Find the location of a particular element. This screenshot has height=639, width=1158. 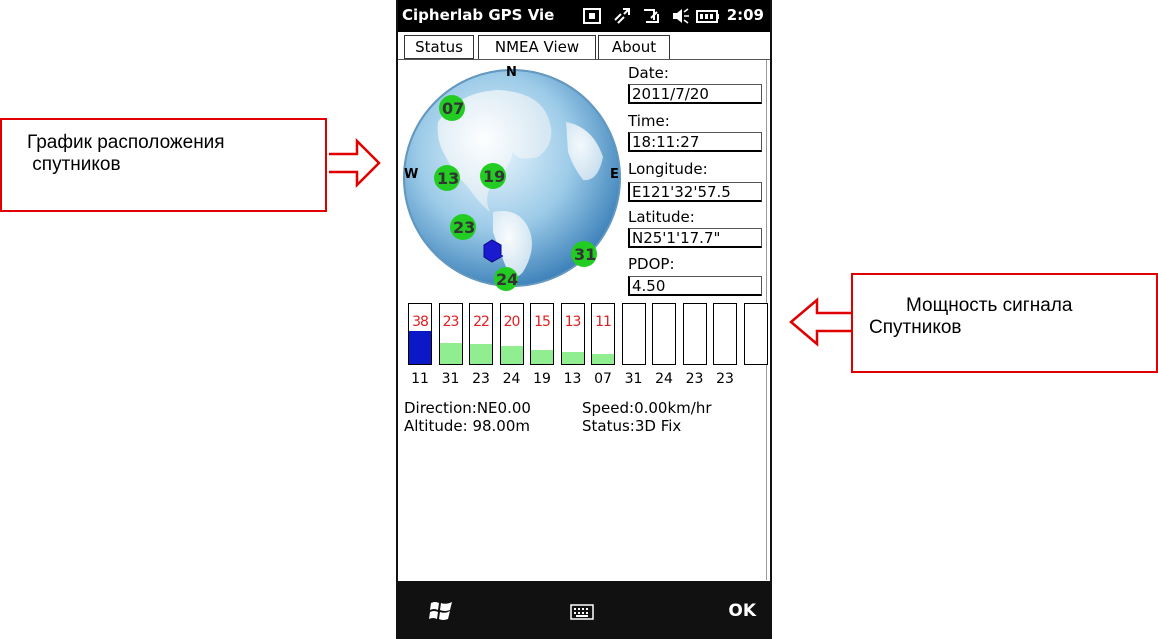

satellite-marker: 31 is located at coordinates (584, 254).